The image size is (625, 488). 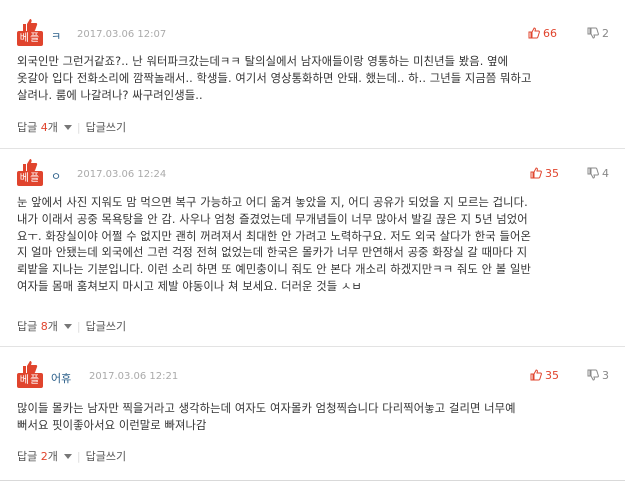 I want to click on upvote-button: 66, so click(x=542, y=34).